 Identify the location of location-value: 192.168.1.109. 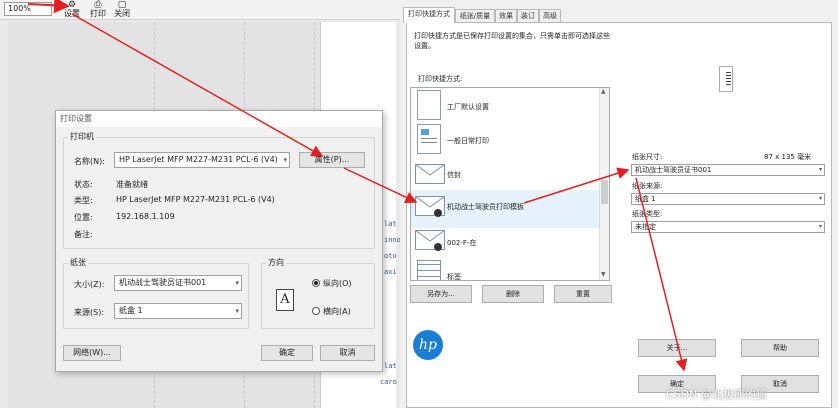
(145, 216).